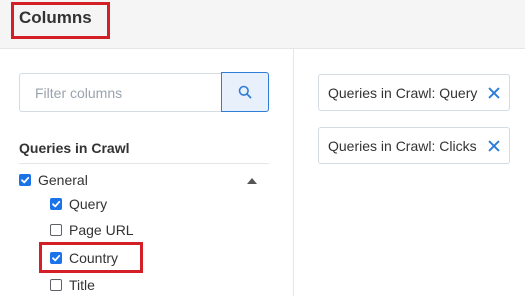 This screenshot has height=296, width=525. I want to click on general-label: General, so click(63, 180).